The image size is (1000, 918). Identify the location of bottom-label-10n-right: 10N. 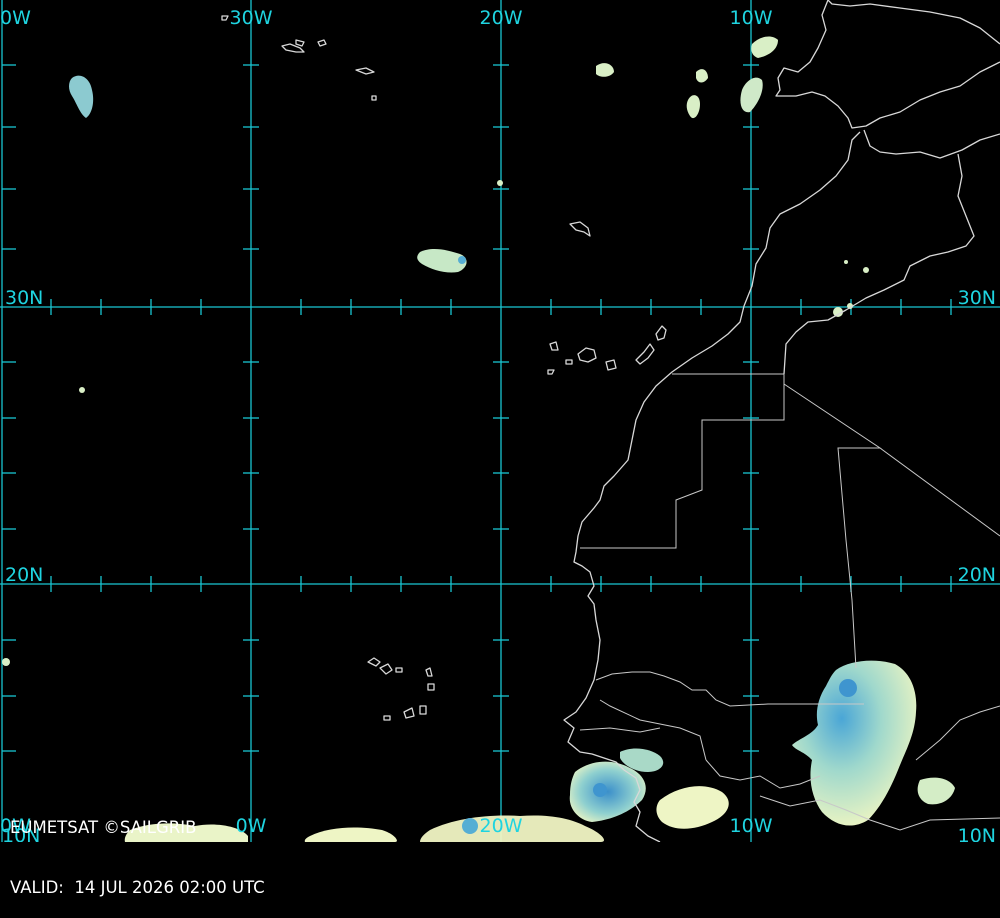
(977, 833).